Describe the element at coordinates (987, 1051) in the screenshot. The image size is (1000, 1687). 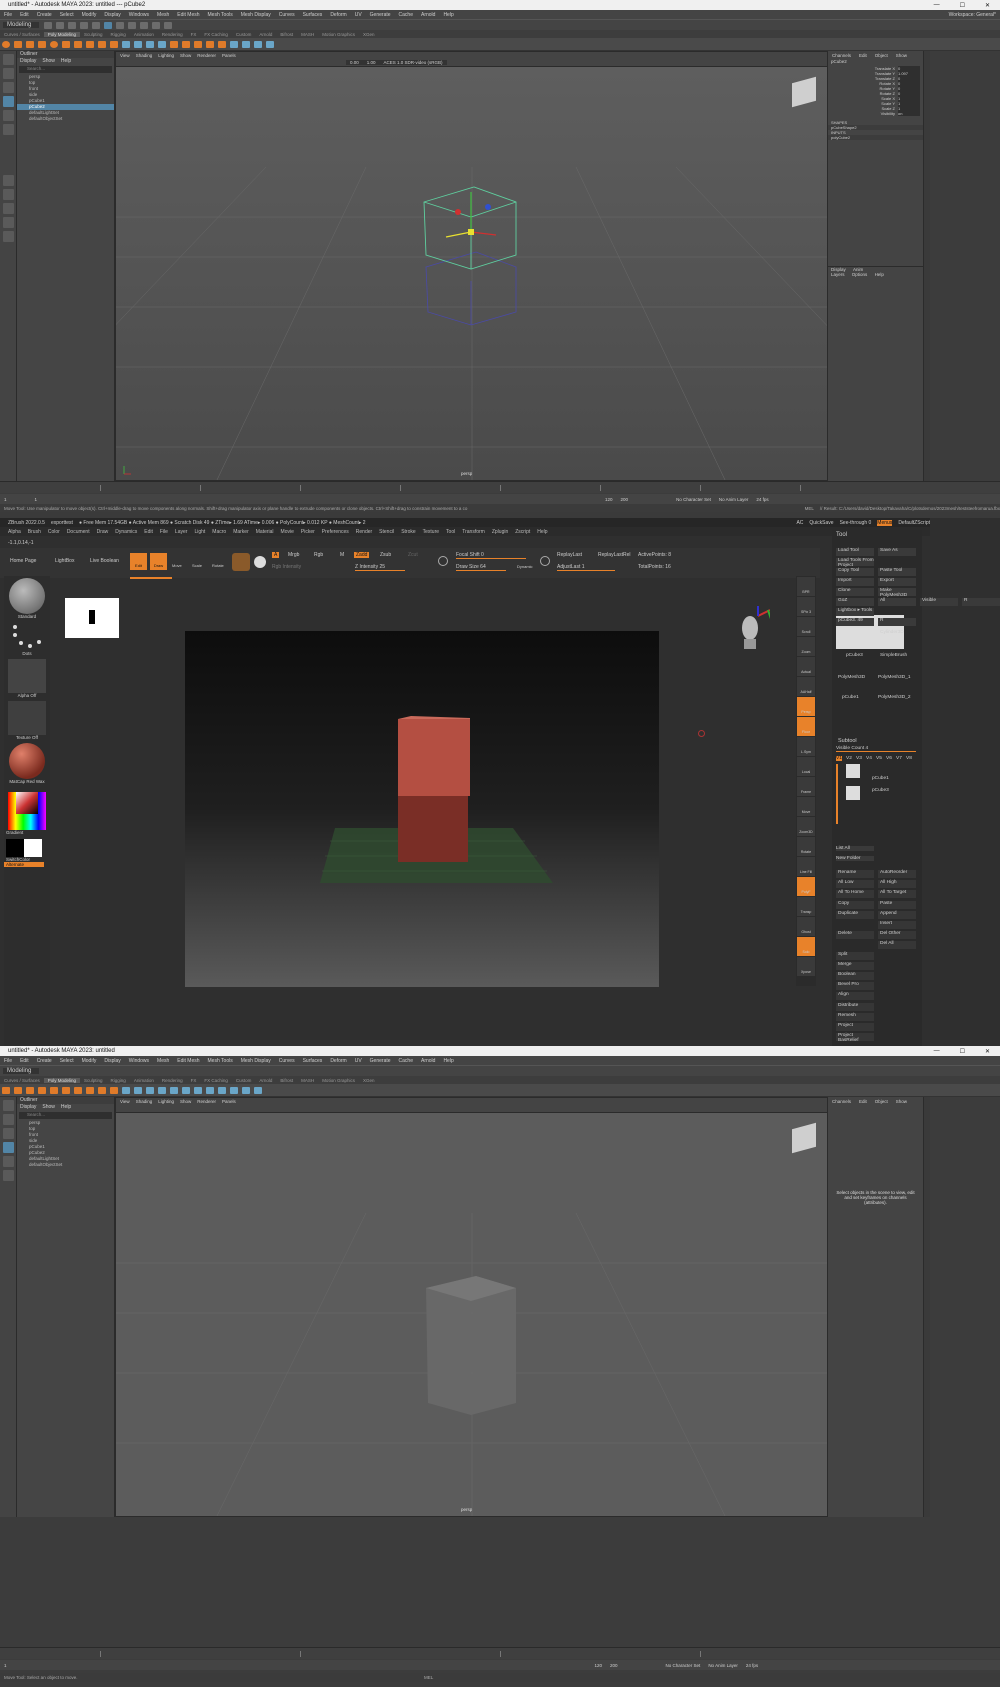
I see `maya2-close-icon: ✕` at that location.